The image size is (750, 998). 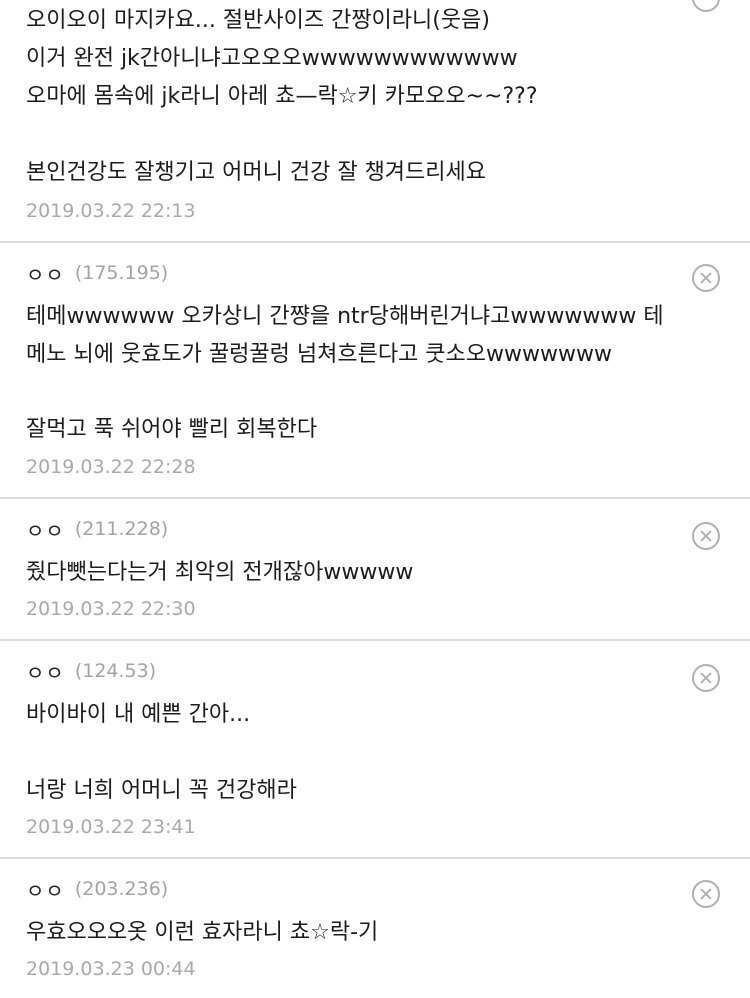 I want to click on comment-date: 2019.03.22 22:30, so click(x=111, y=609).